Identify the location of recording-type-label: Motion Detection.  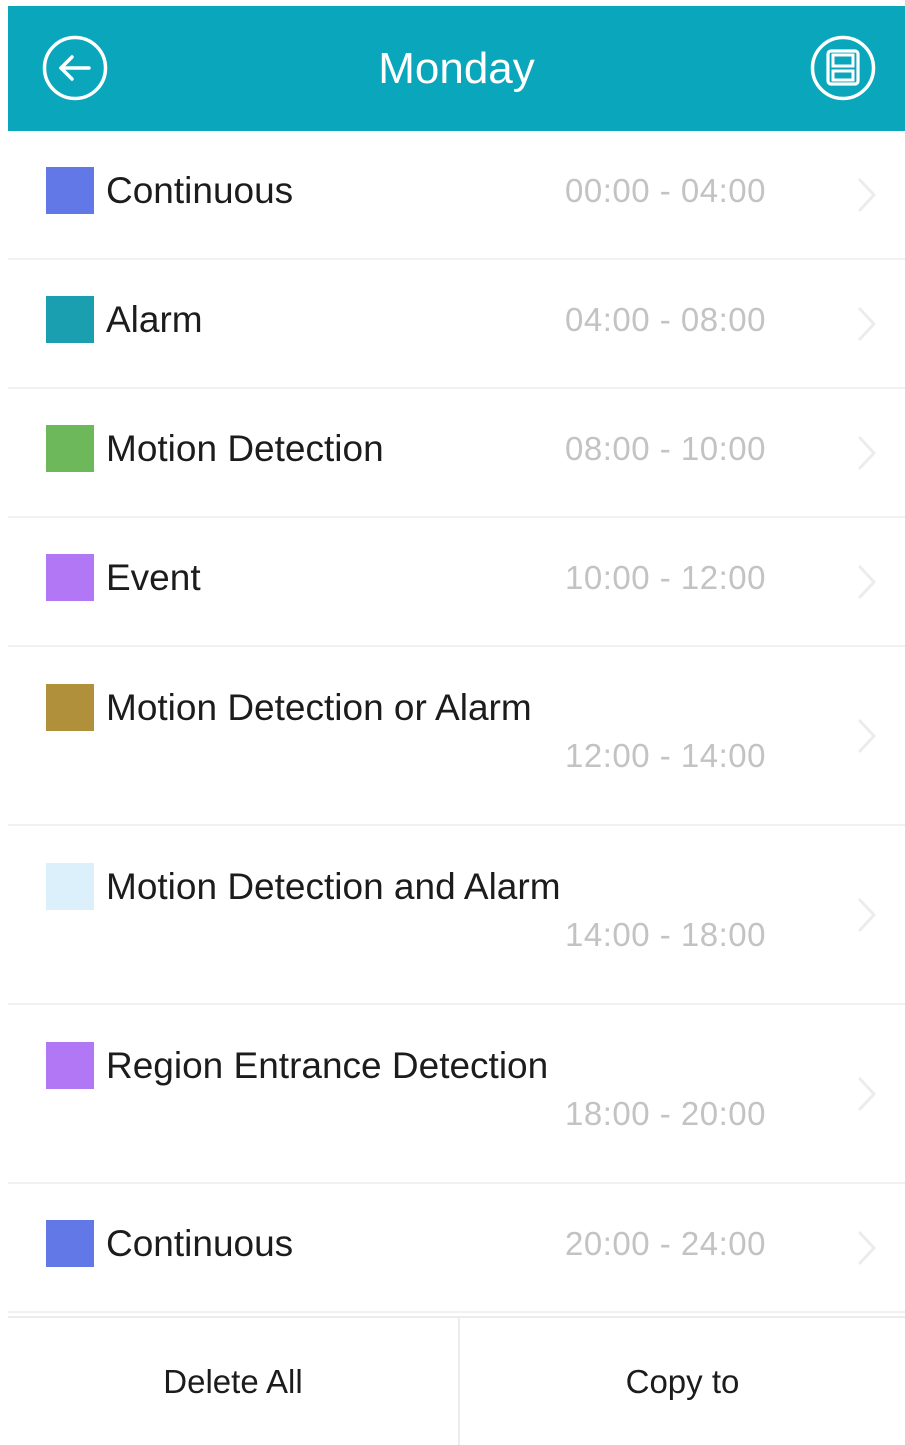
(245, 448).